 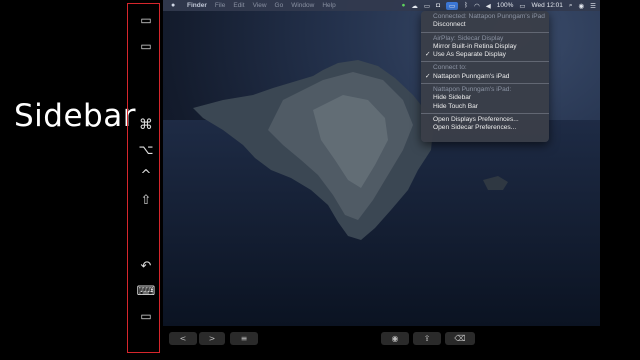 I want to click on messages-icon: ●, so click(x=403, y=5).